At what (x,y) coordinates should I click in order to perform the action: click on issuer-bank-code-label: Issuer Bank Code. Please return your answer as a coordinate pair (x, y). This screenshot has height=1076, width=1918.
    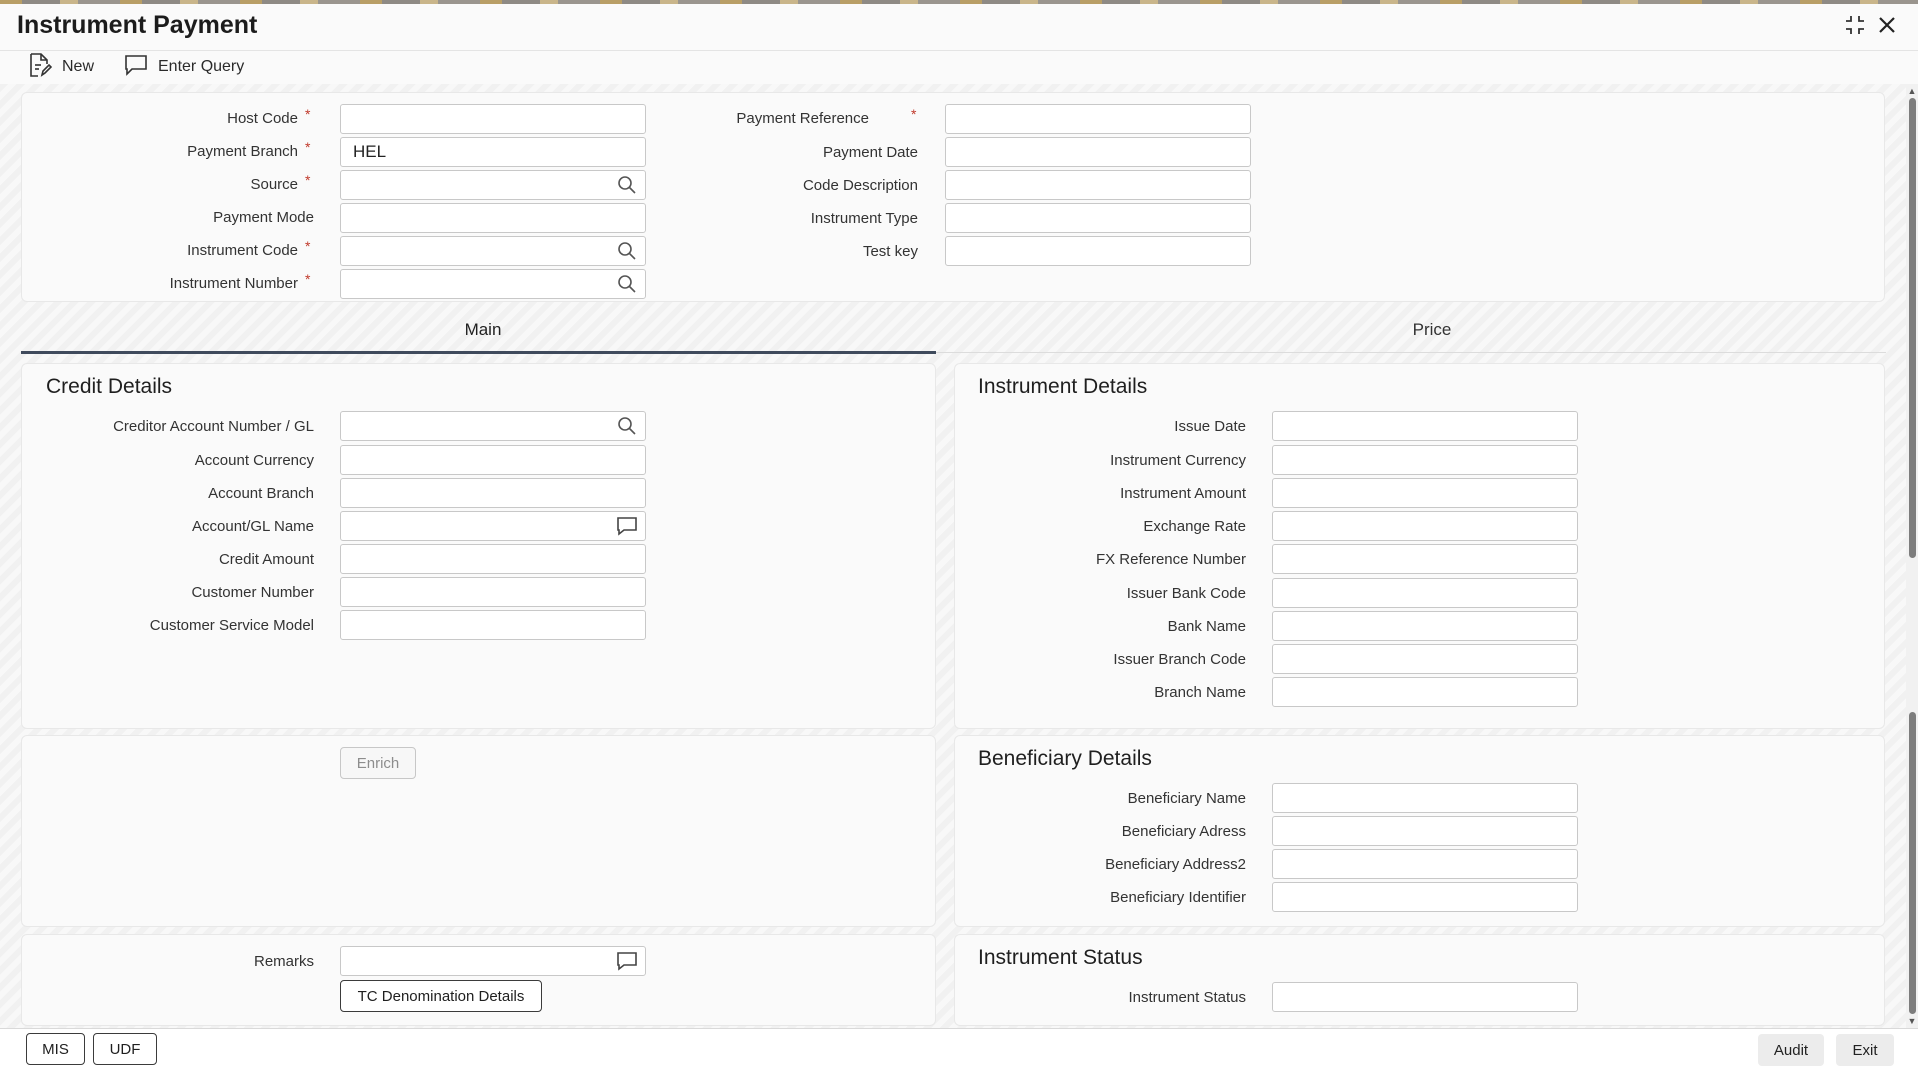
    Looking at the image, I should click on (1186, 593).